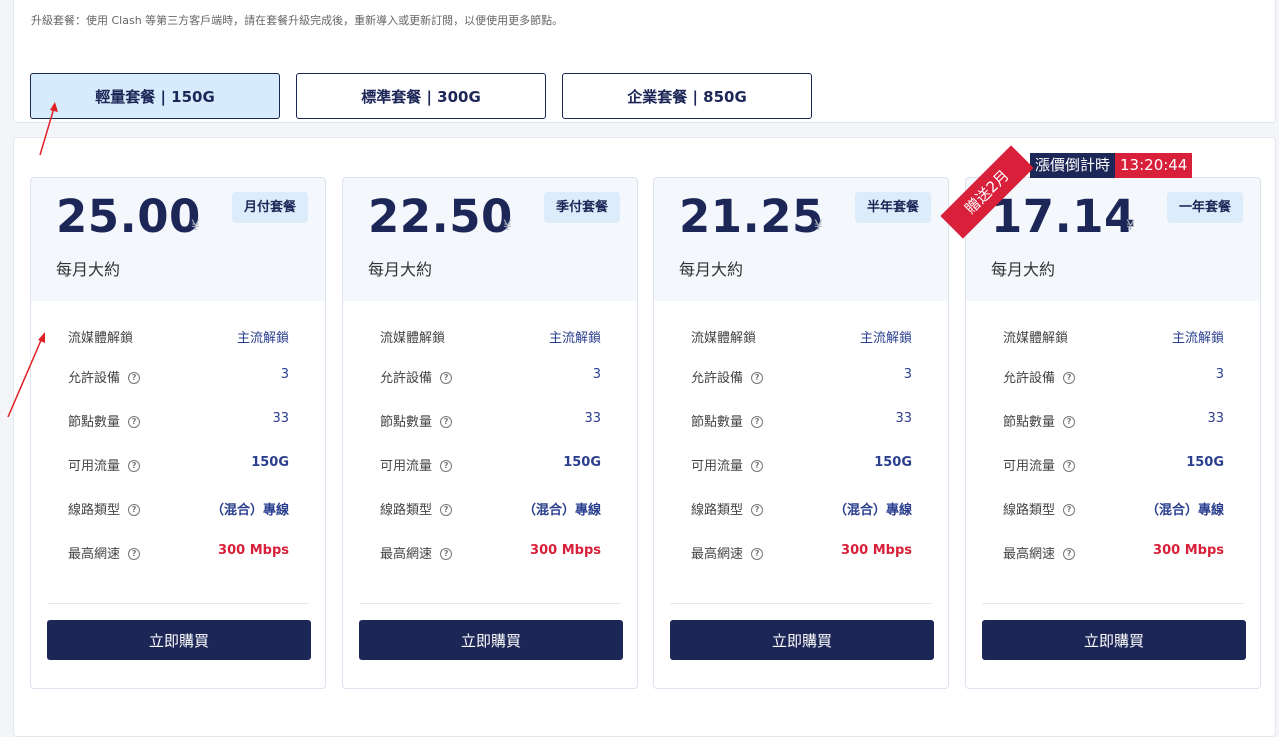  What do you see at coordinates (1063, 216) in the screenshot?
I see `plan-price: 17.14` at bounding box center [1063, 216].